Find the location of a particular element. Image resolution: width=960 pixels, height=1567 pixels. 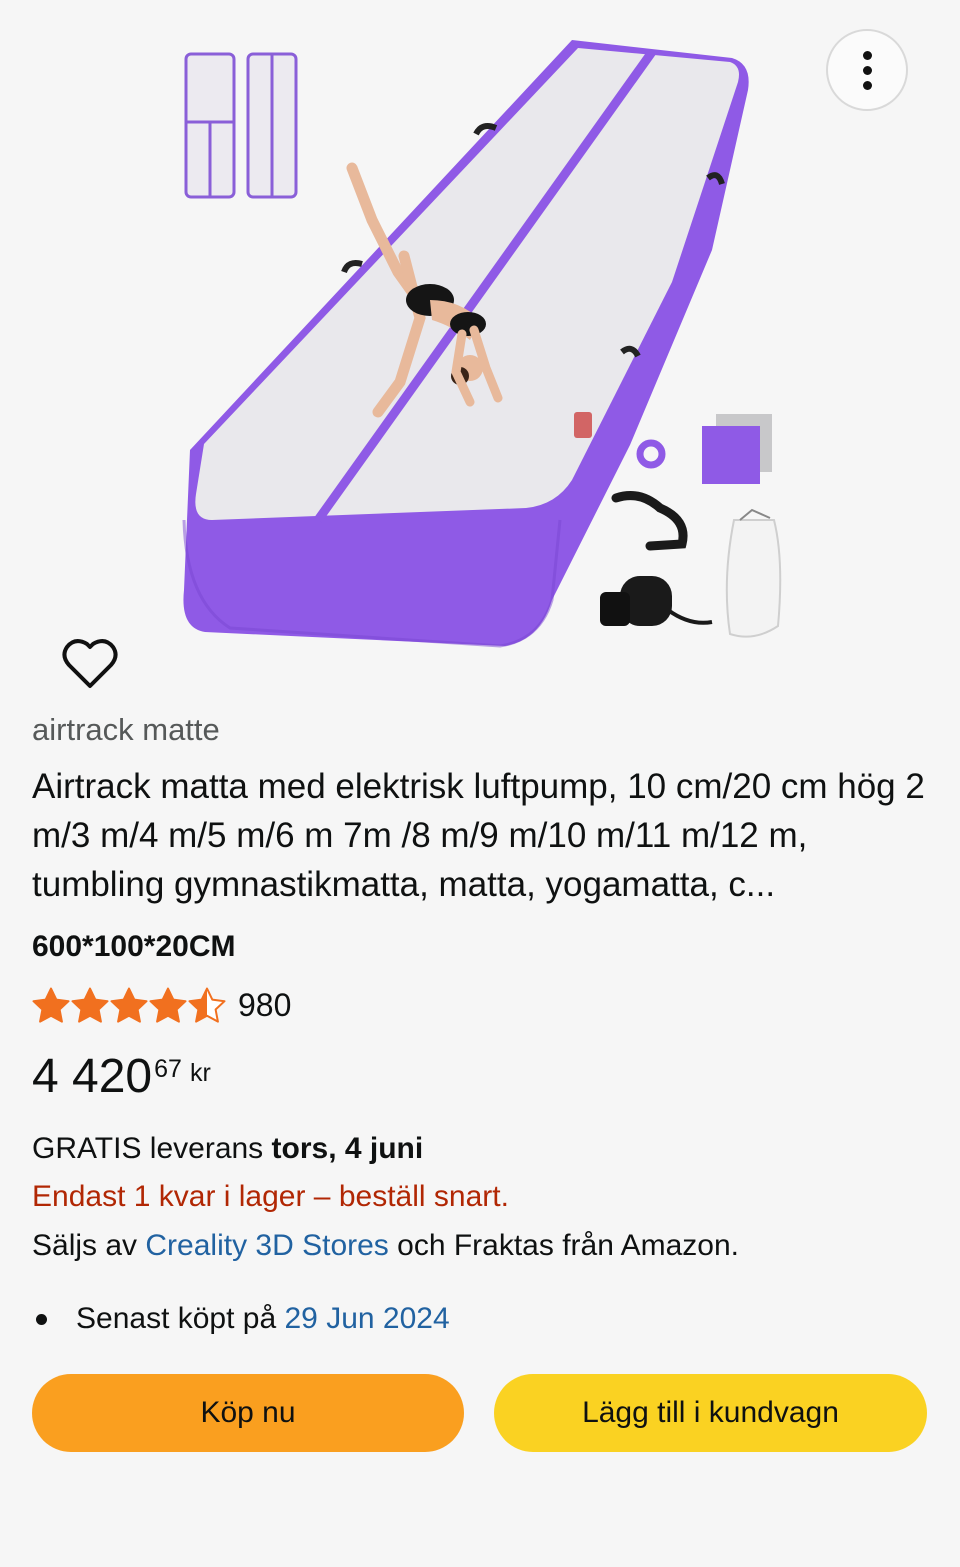

rating-count: 980 is located at coordinates (265, 1004).